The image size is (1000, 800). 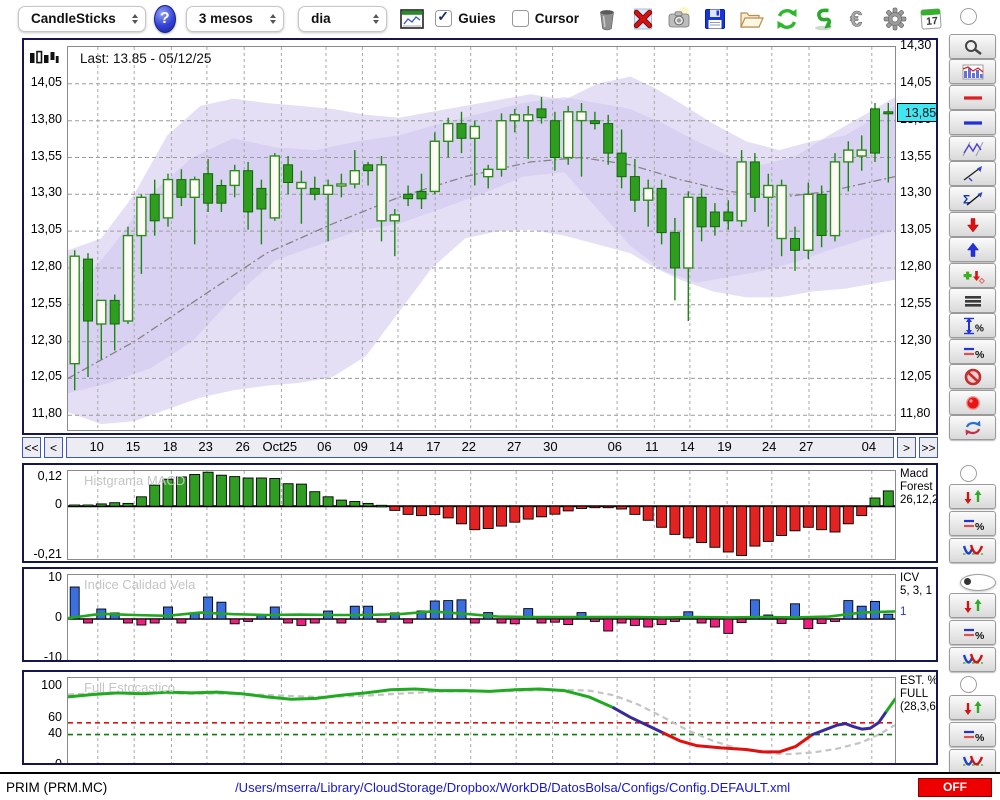 I want to click on blue-line-button, so click(x=972, y=122).